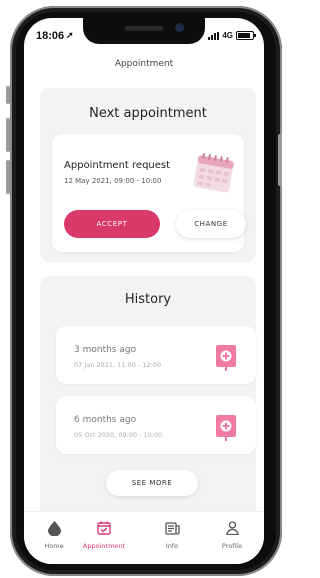 The width and height of the screenshot is (320, 578). What do you see at coordinates (227, 35) in the screenshot?
I see `network-type: 4G` at bounding box center [227, 35].